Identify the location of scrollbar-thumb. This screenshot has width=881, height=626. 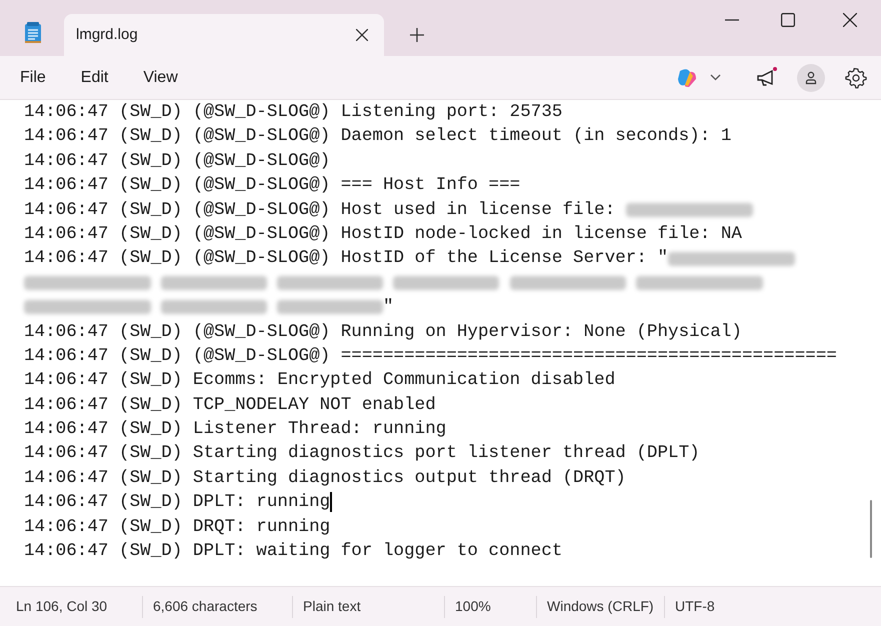
(871, 529).